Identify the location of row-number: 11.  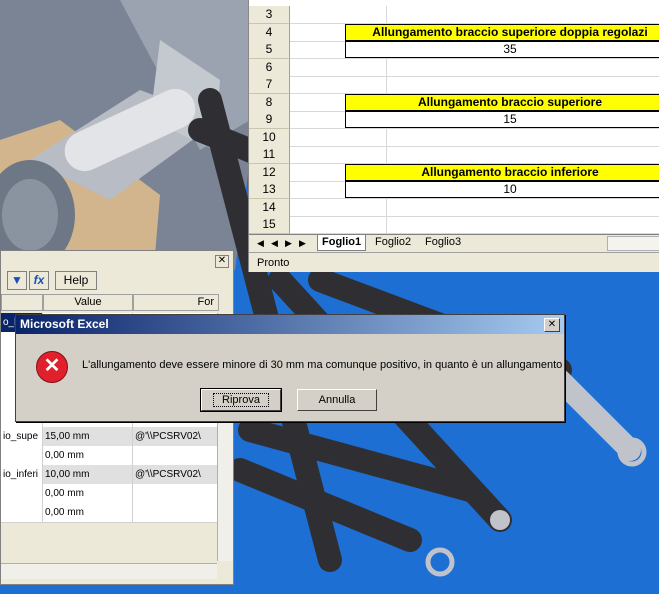
(269, 155).